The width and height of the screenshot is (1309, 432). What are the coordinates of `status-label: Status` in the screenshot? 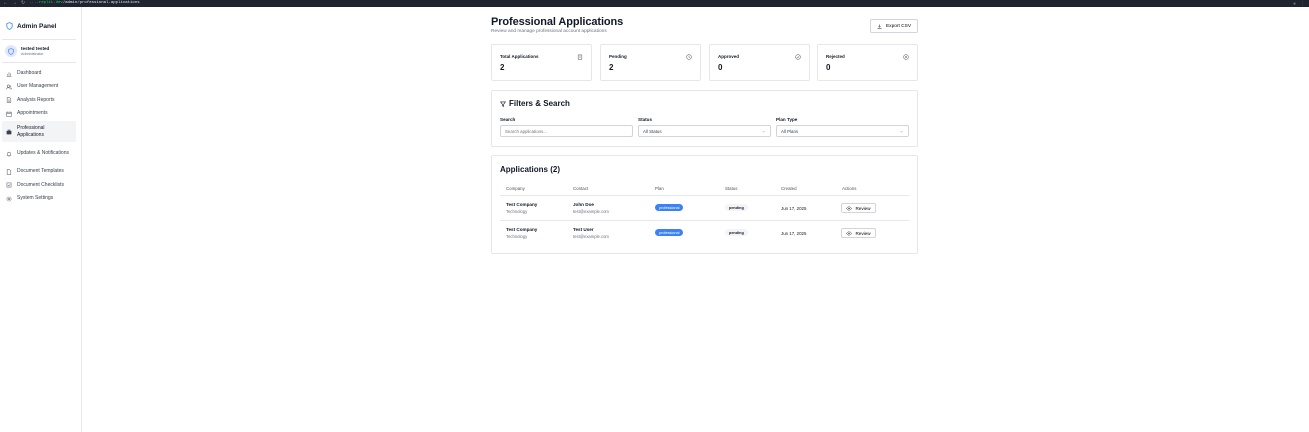 It's located at (645, 119).